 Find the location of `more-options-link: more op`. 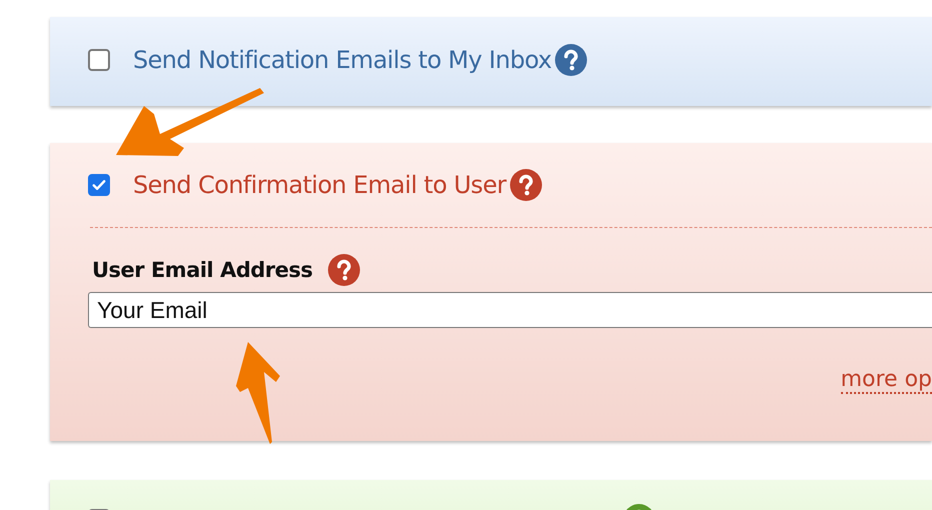

more-options-link: more op is located at coordinates (886, 381).